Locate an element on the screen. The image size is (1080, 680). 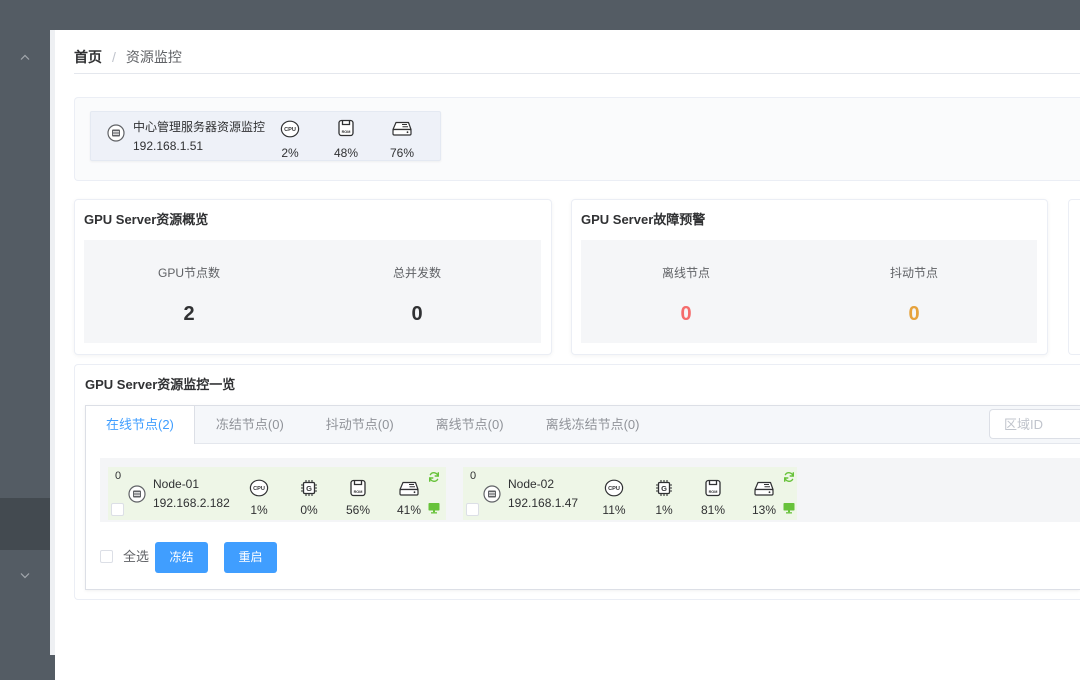
central-server-name: 中心管理服务器资源监控 is located at coordinates (199, 127).